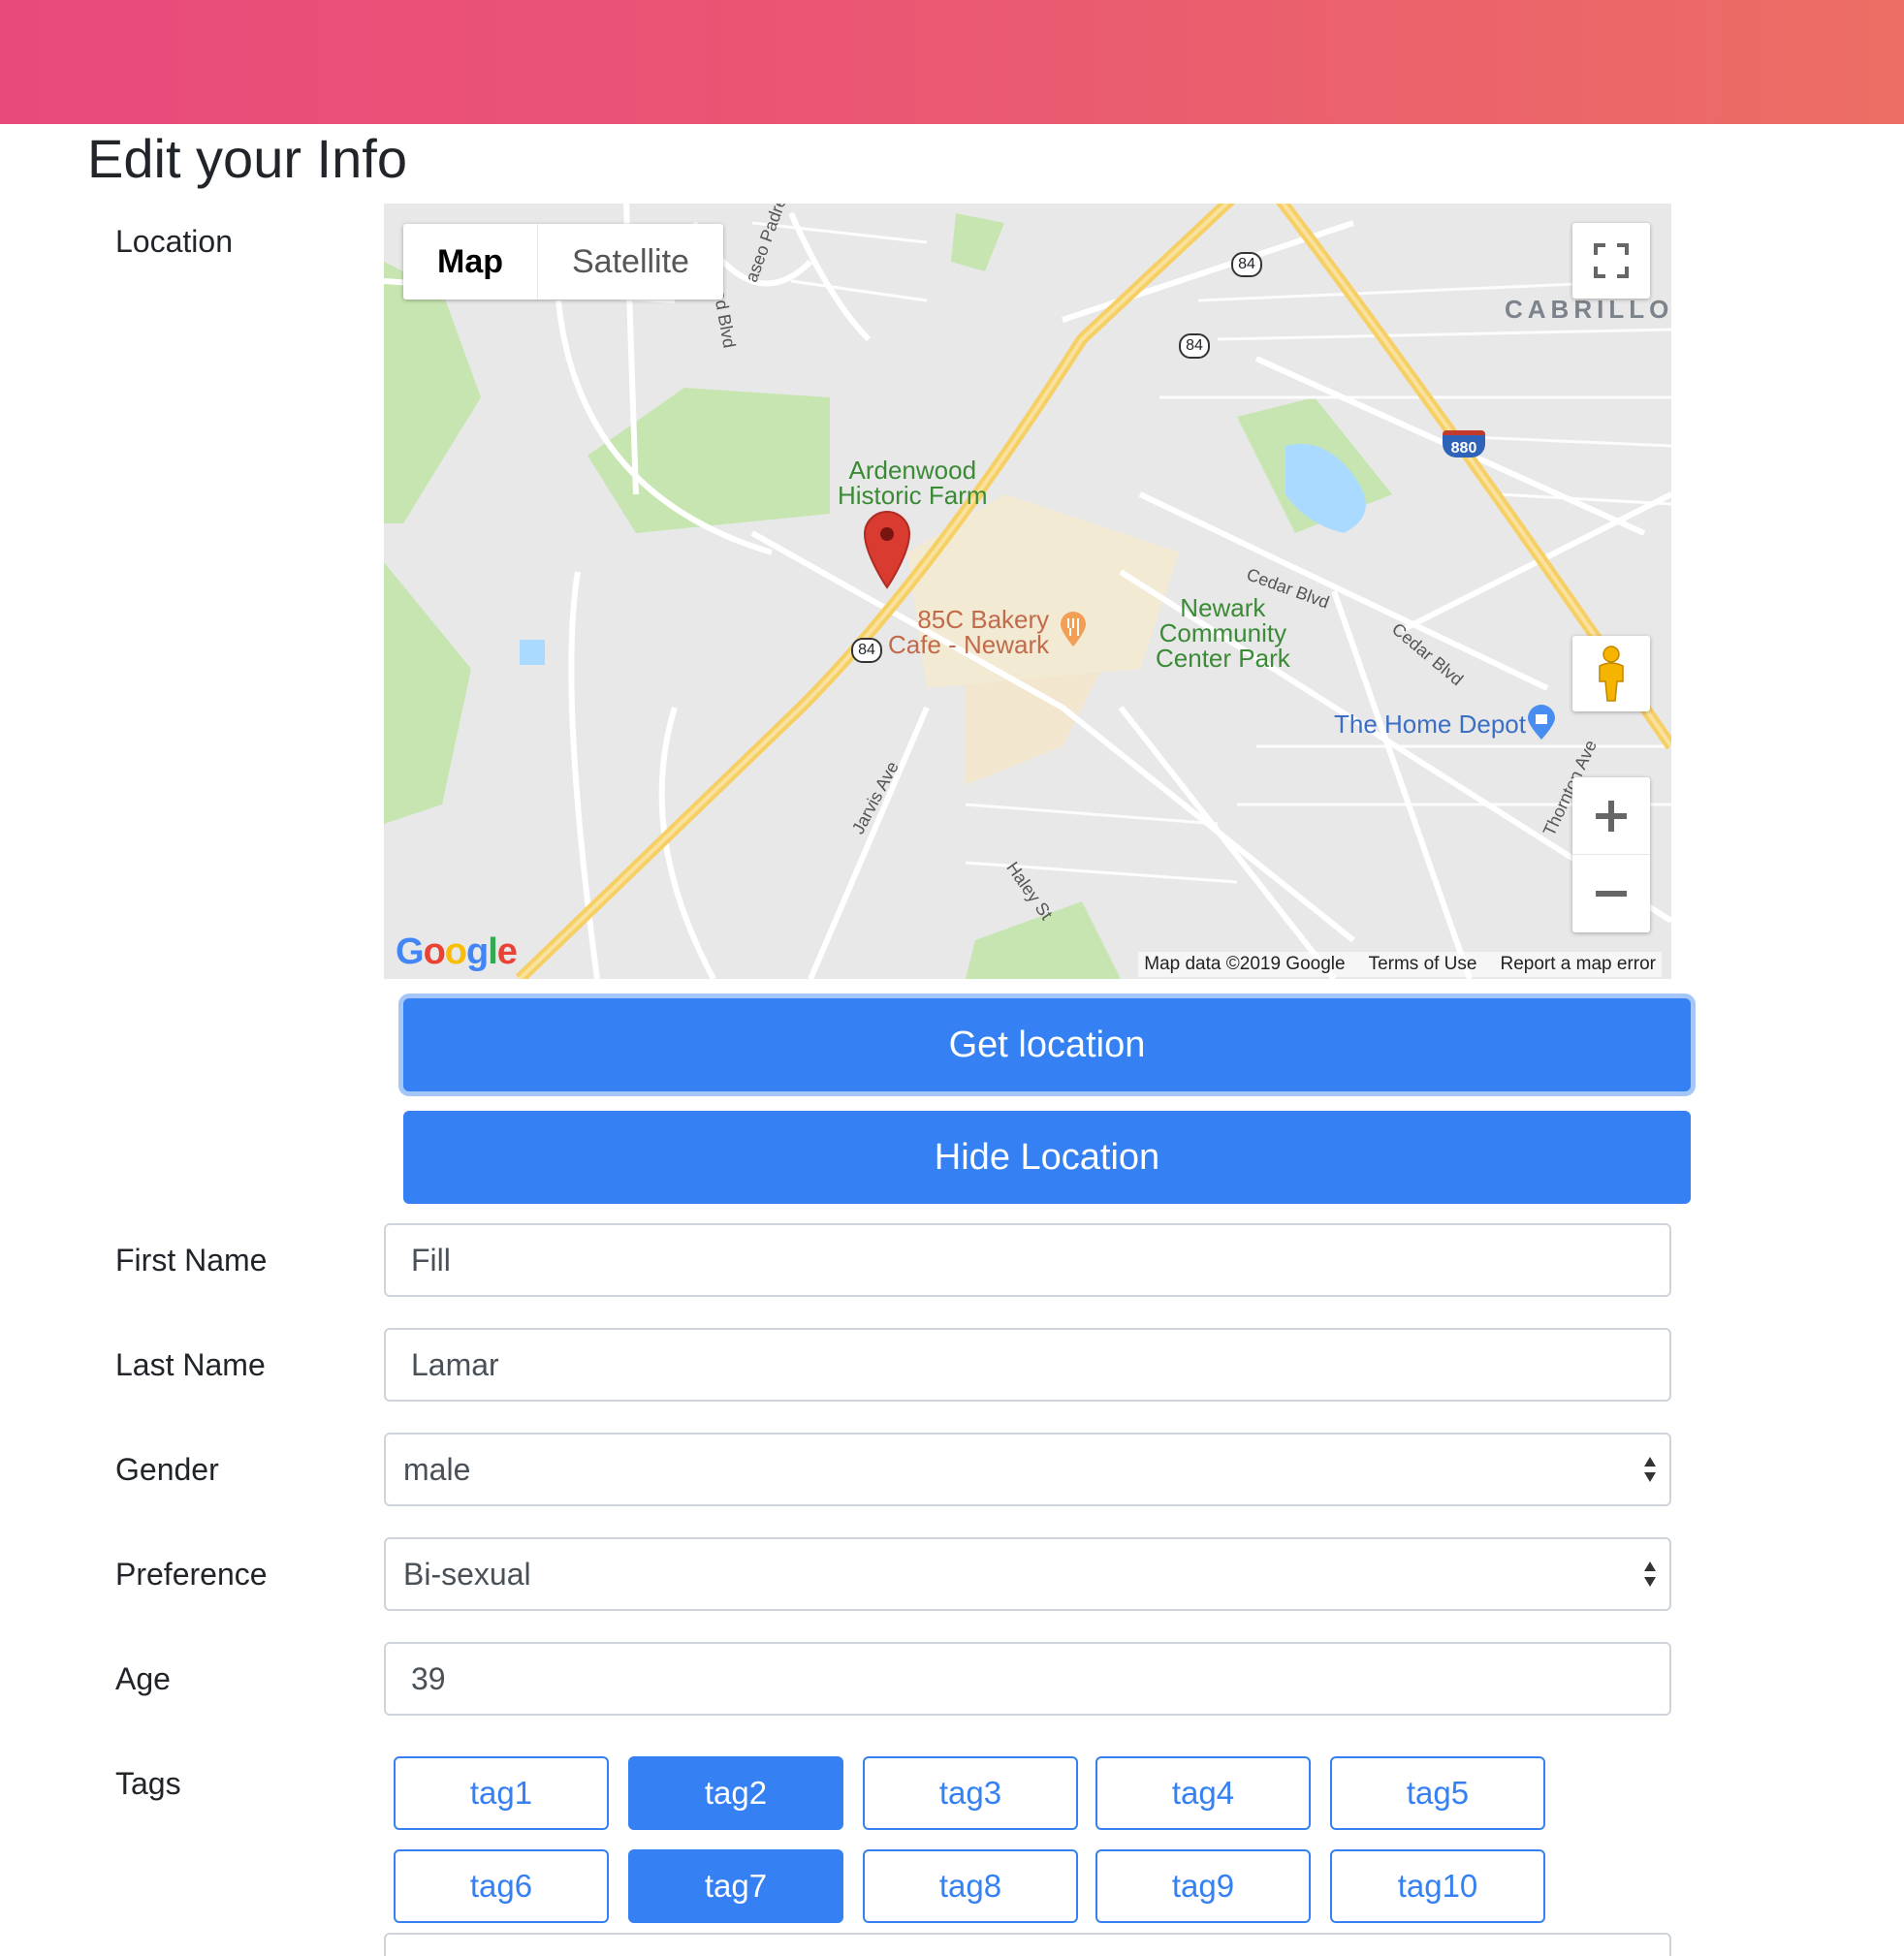  What do you see at coordinates (1430, 724) in the screenshot?
I see `map-label-home-depot: The Home Depot` at bounding box center [1430, 724].